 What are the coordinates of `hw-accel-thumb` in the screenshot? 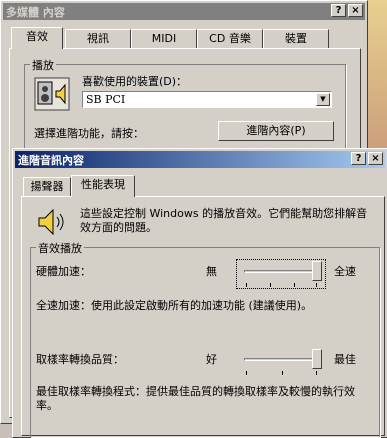 It's located at (317, 271).